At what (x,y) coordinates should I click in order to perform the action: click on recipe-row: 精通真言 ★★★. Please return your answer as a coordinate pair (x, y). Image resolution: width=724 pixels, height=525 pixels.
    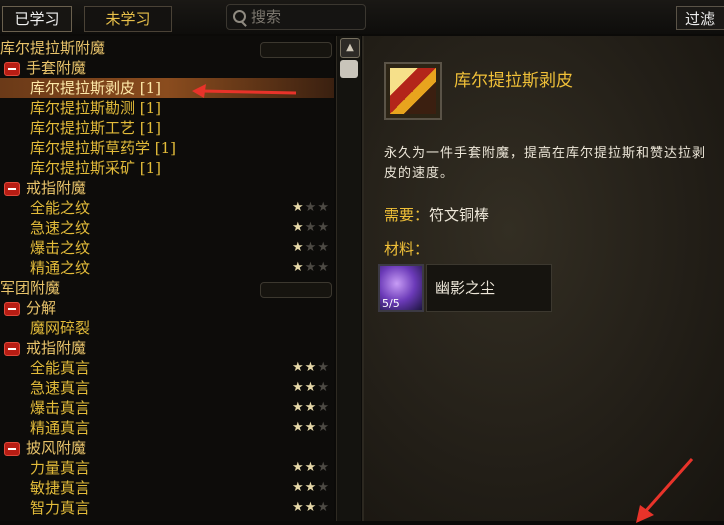
    Looking at the image, I should click on (167, 428).